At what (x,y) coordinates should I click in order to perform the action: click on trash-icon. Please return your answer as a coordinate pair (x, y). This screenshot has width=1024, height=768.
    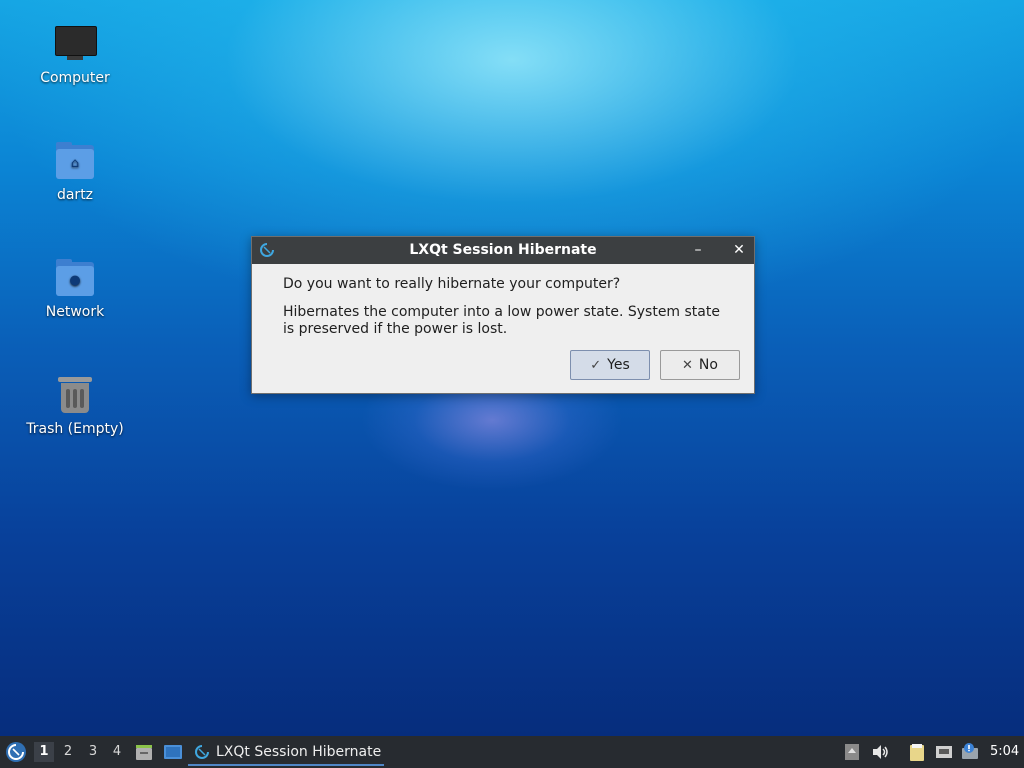
    Looking at the image, I should click on (75, 395).